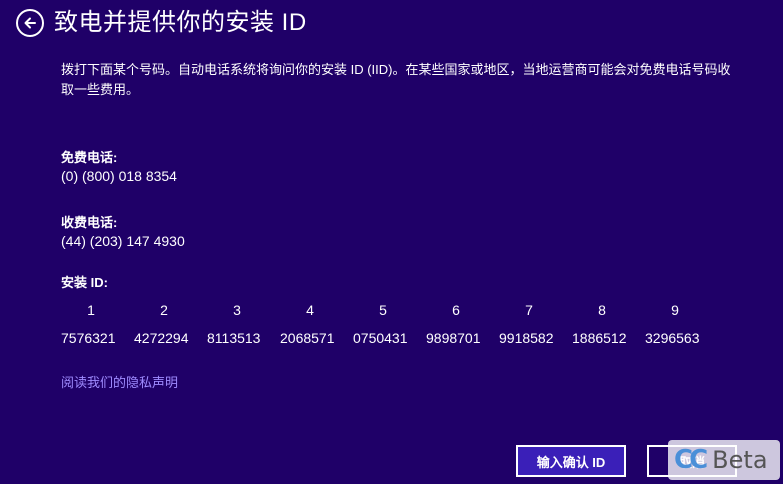 The width and height of the screenshot is (783, 484). I want to click on header: 致电并提供你的安装 ID, so click(161, 23).